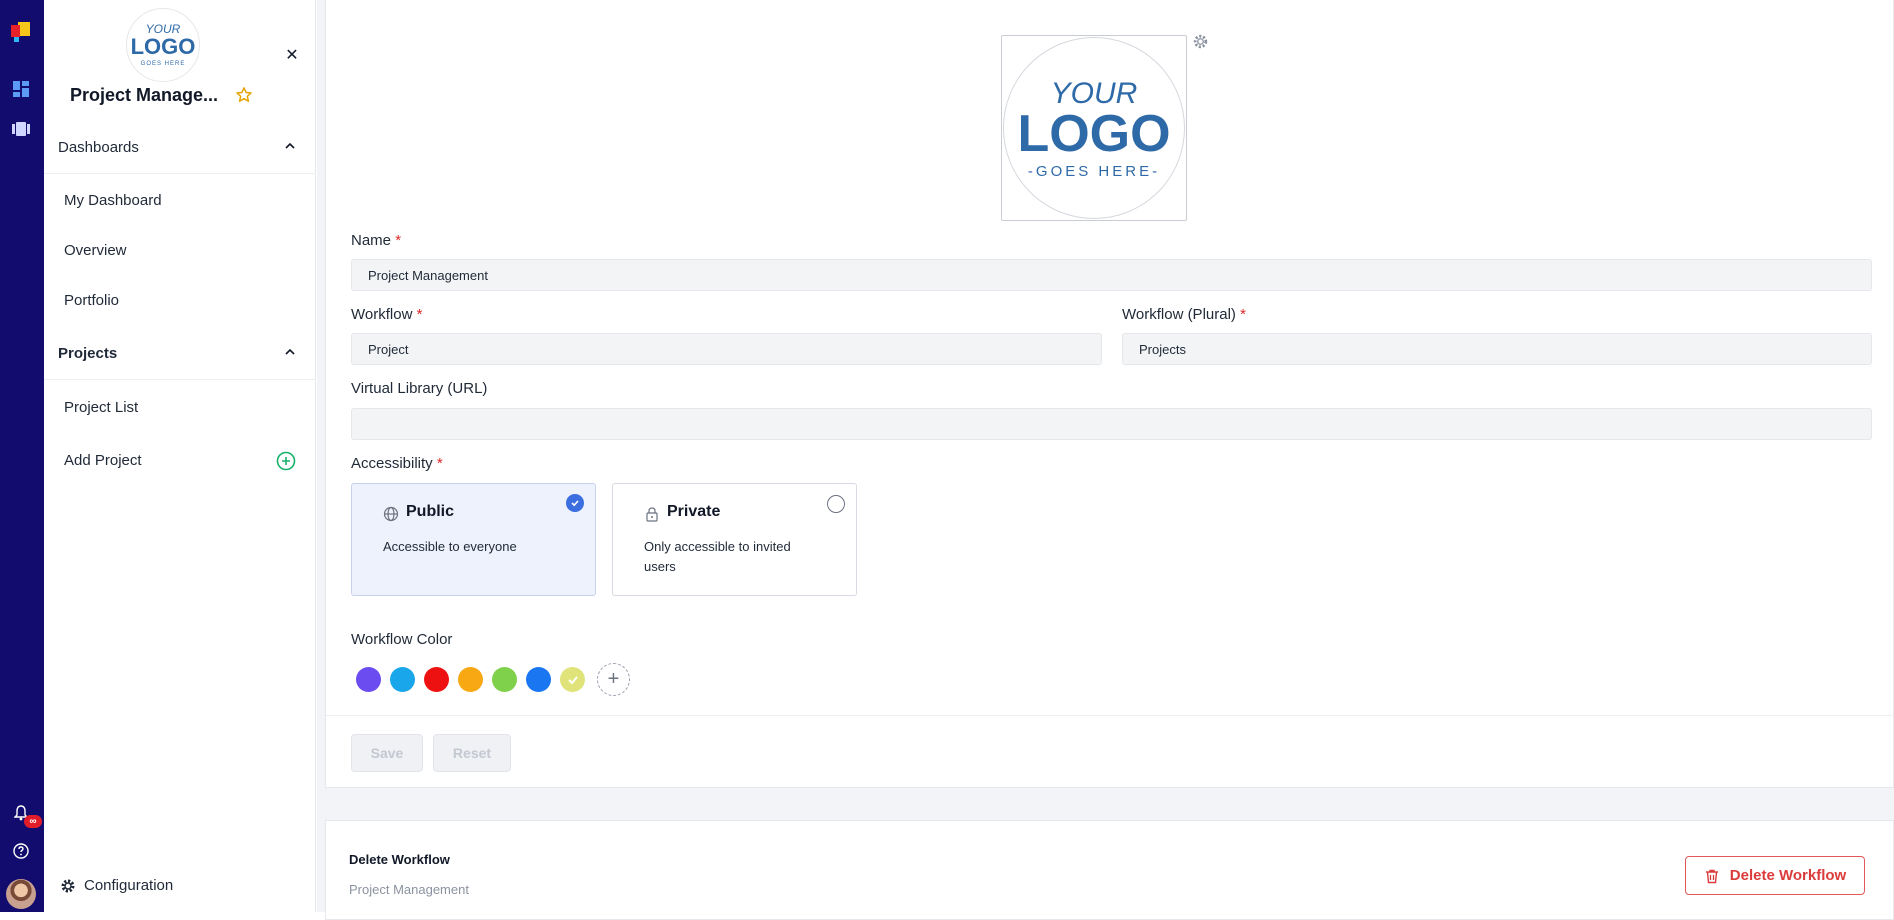 This screenshot has width=1894, height=920. What do you see at coordinates (538, 679) in the screenshot?
I see `color-swatch-blue` at bounding box center [538, 679].